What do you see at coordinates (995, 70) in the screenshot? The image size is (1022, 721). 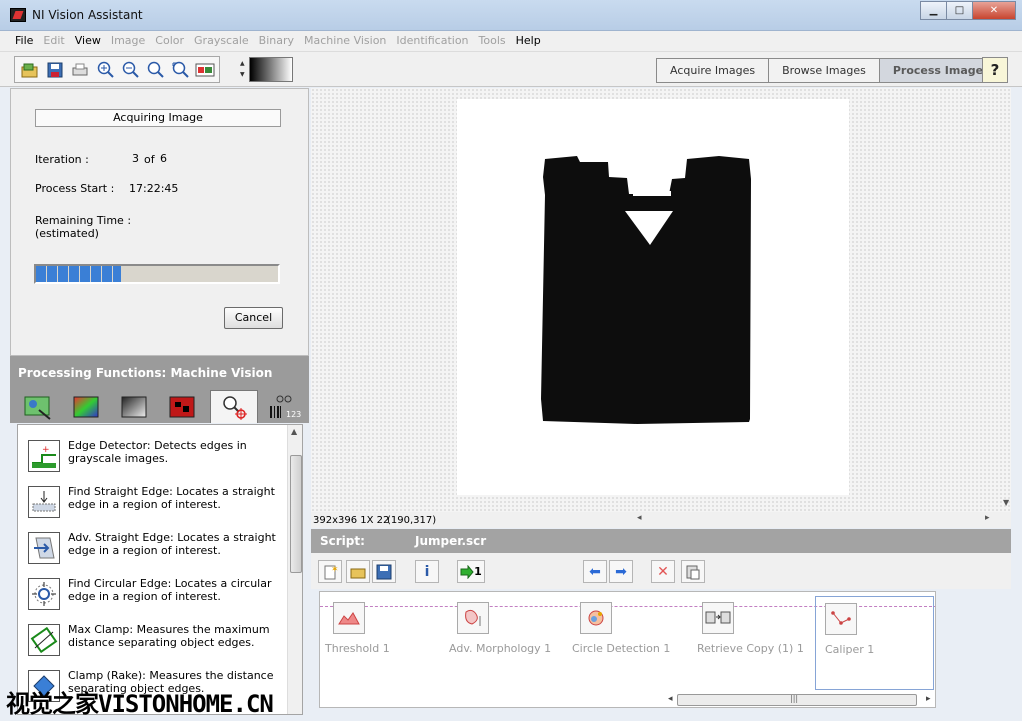 I see `help-button: ?` at bounding box center [995, 70].